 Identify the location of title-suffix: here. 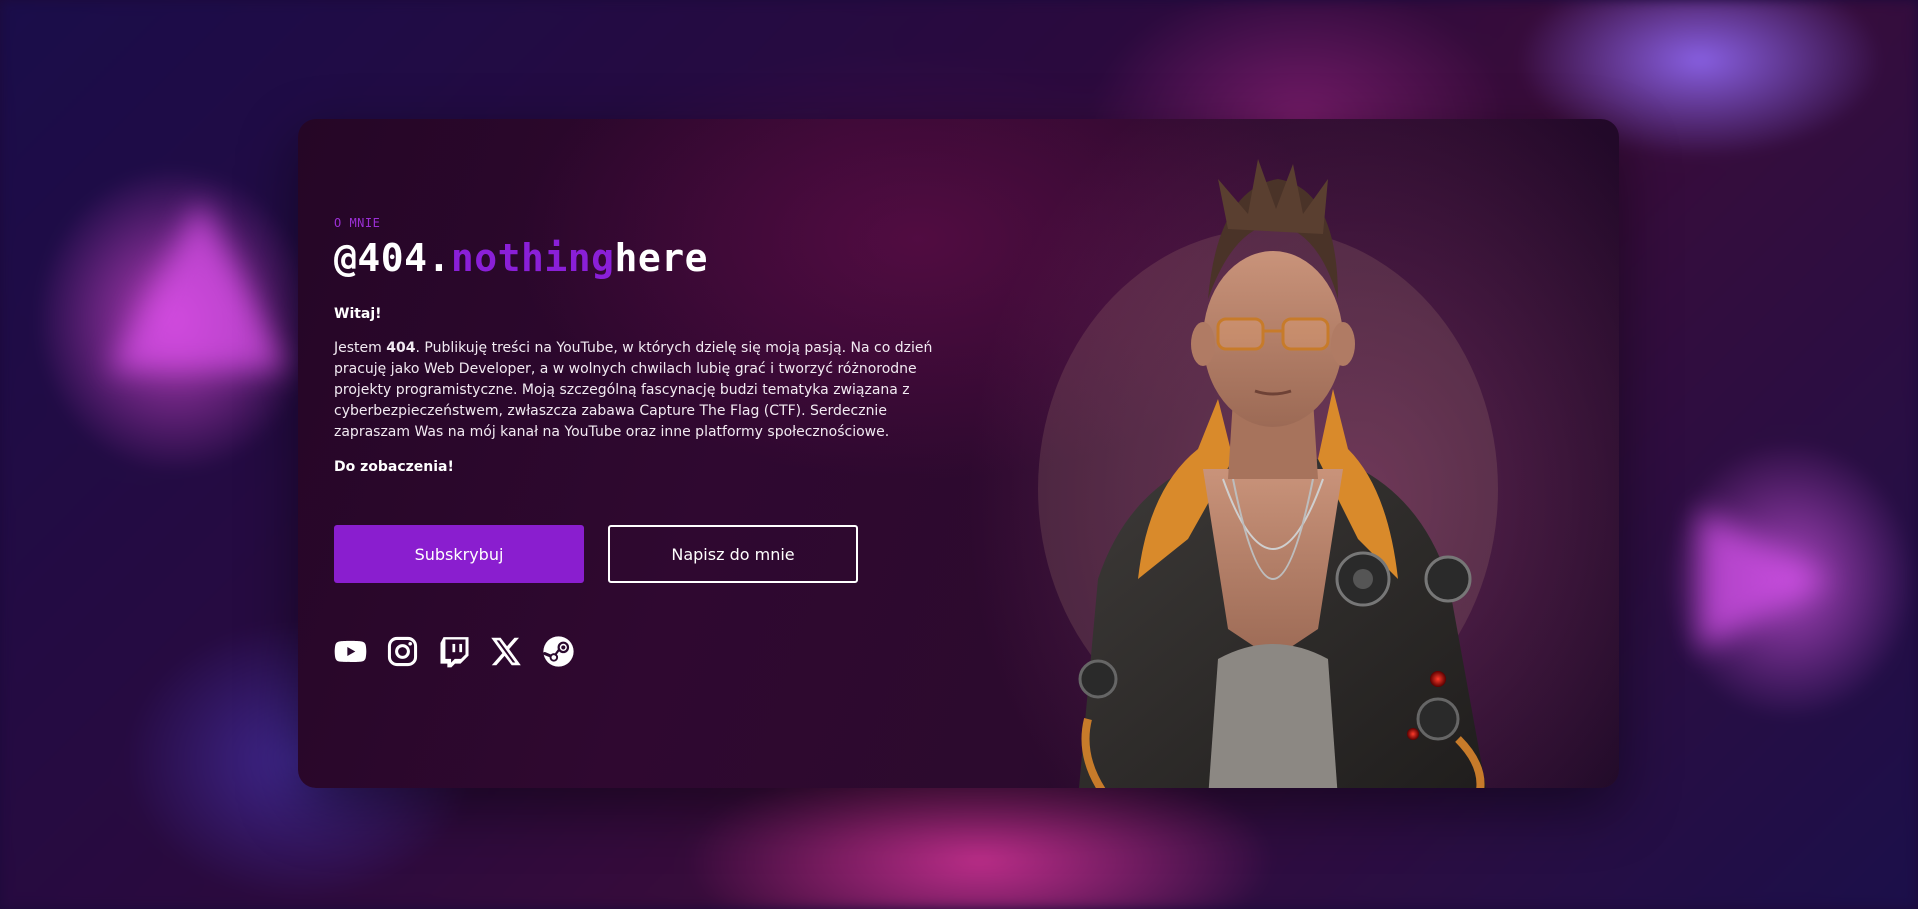
(661, 258).